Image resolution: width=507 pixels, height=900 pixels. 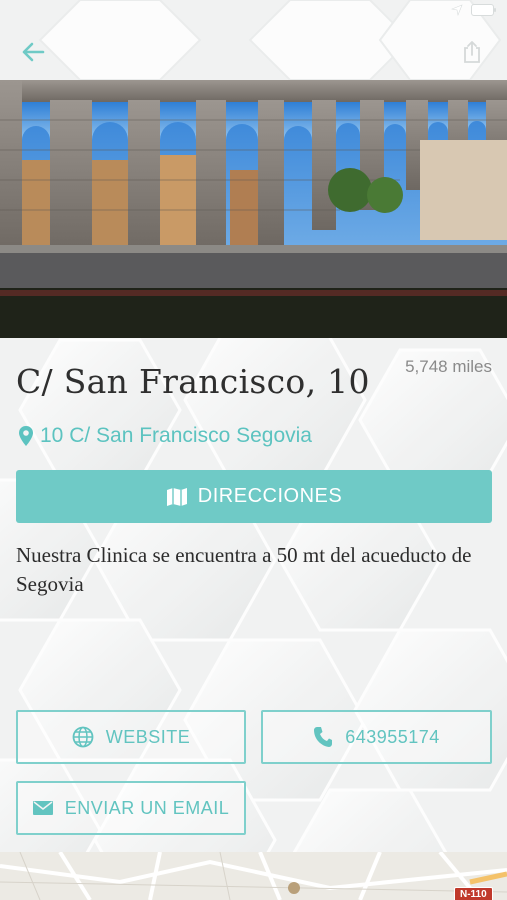 I want to click on back-button, so click(x=33, y=52).